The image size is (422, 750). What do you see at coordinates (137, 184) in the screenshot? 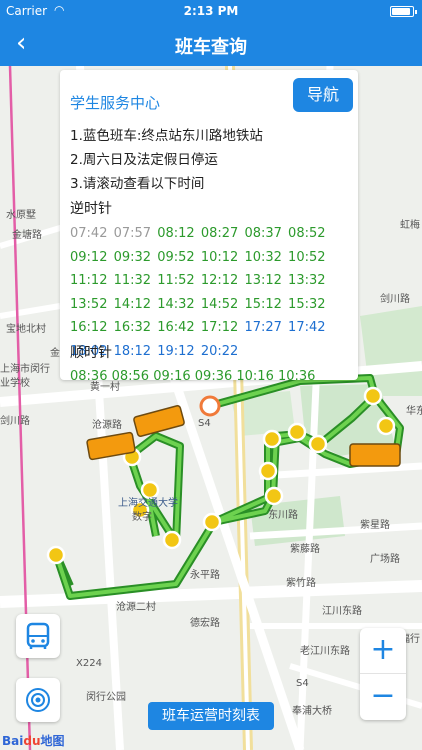
I see `note-line: 3.请滚动查看以下时间` at bounding box center [137, 184].